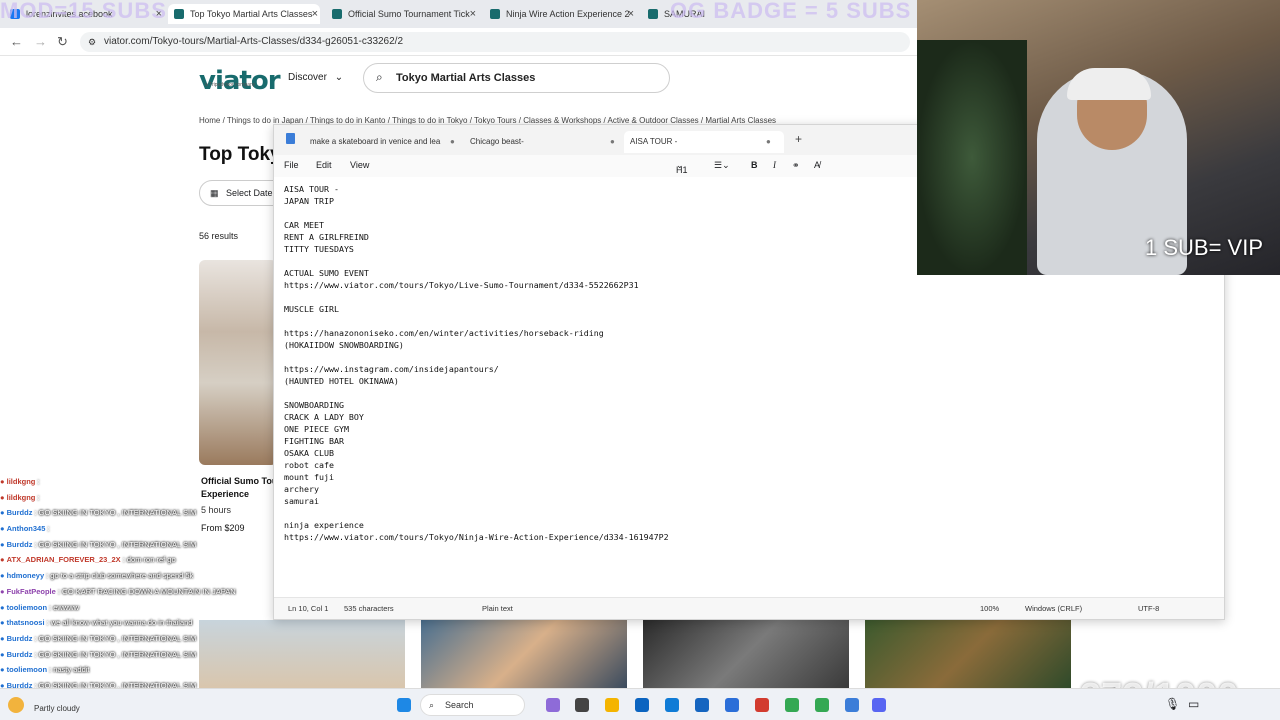  Describe the element at coordinates (754, 165) in the screenshot. I see `bold-icon: B` at that location.